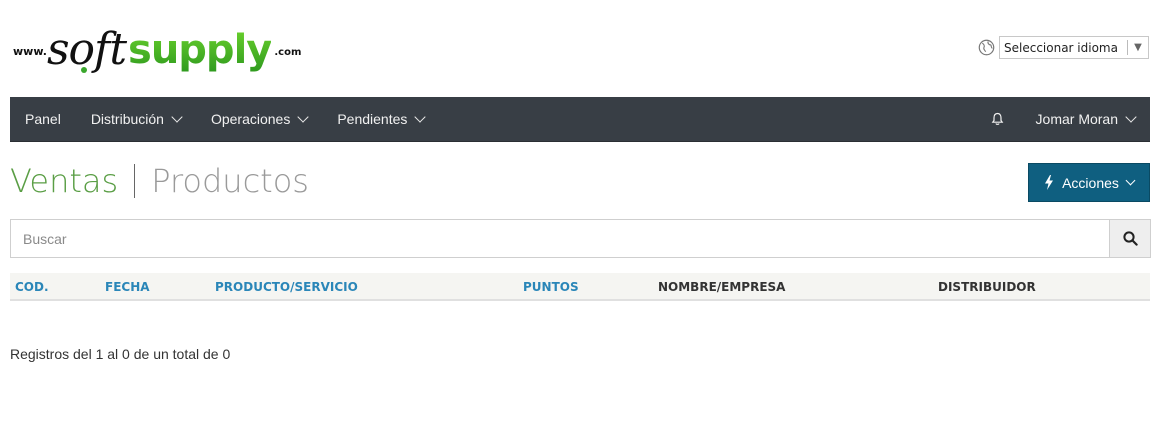  I want to click on logo-soft: soft, so click(86, 49).